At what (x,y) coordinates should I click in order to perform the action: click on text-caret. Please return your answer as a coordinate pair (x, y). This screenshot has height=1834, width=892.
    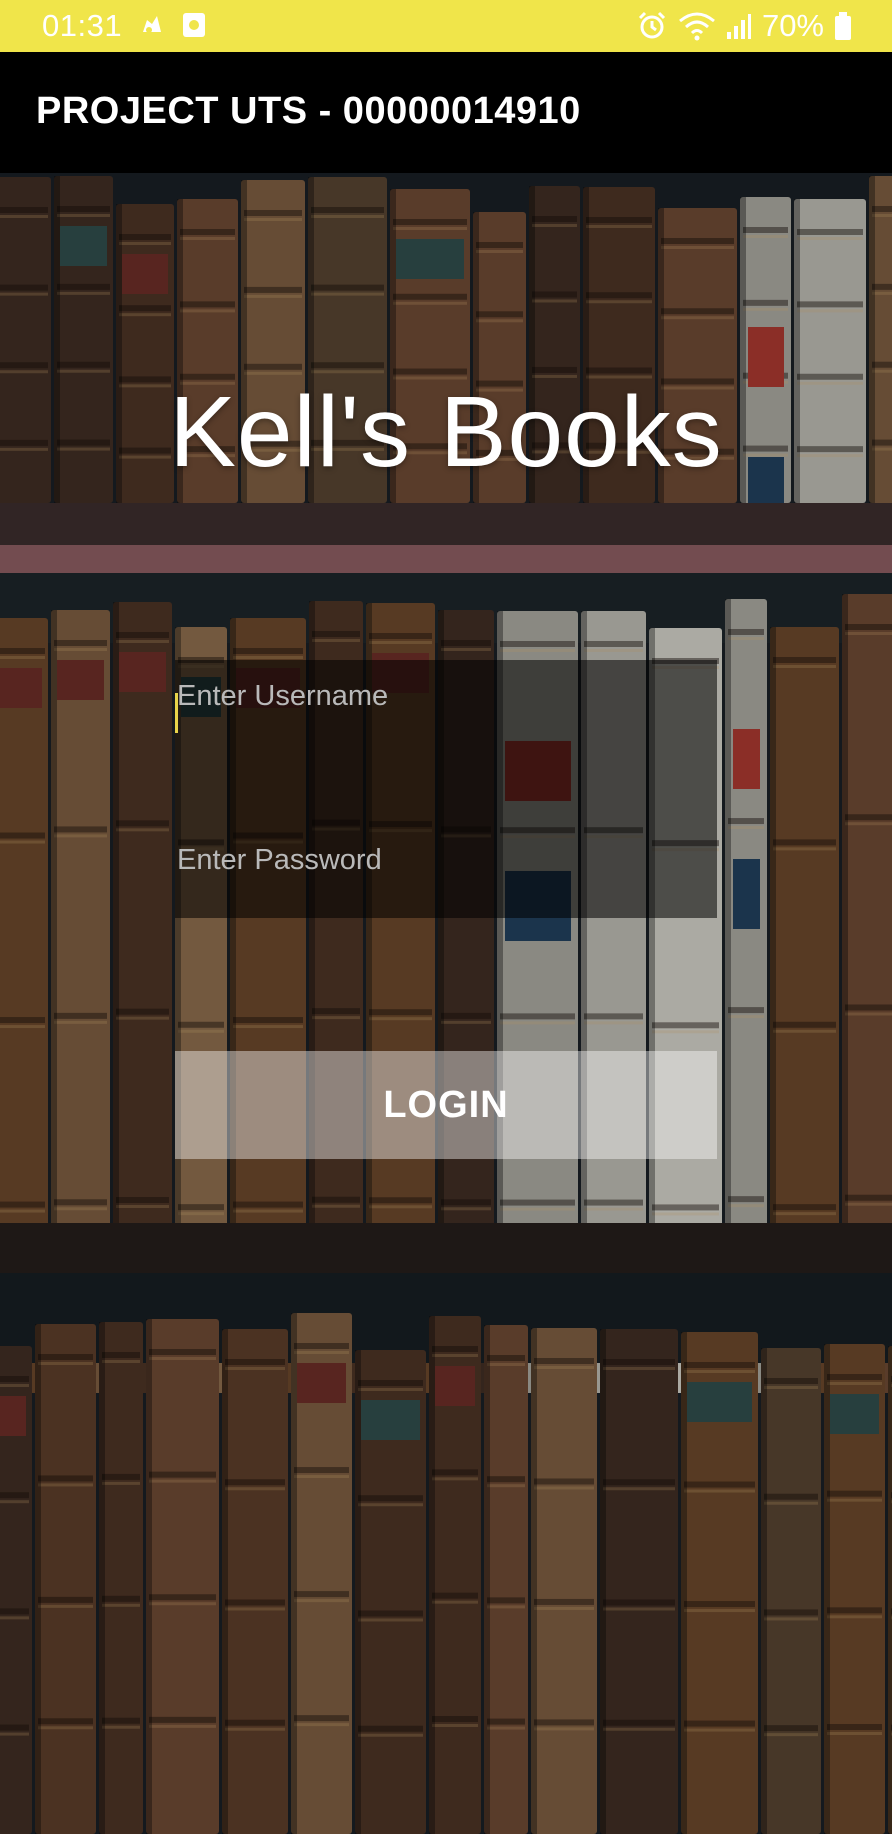
    Looking at the image, I should click on (176, 713).